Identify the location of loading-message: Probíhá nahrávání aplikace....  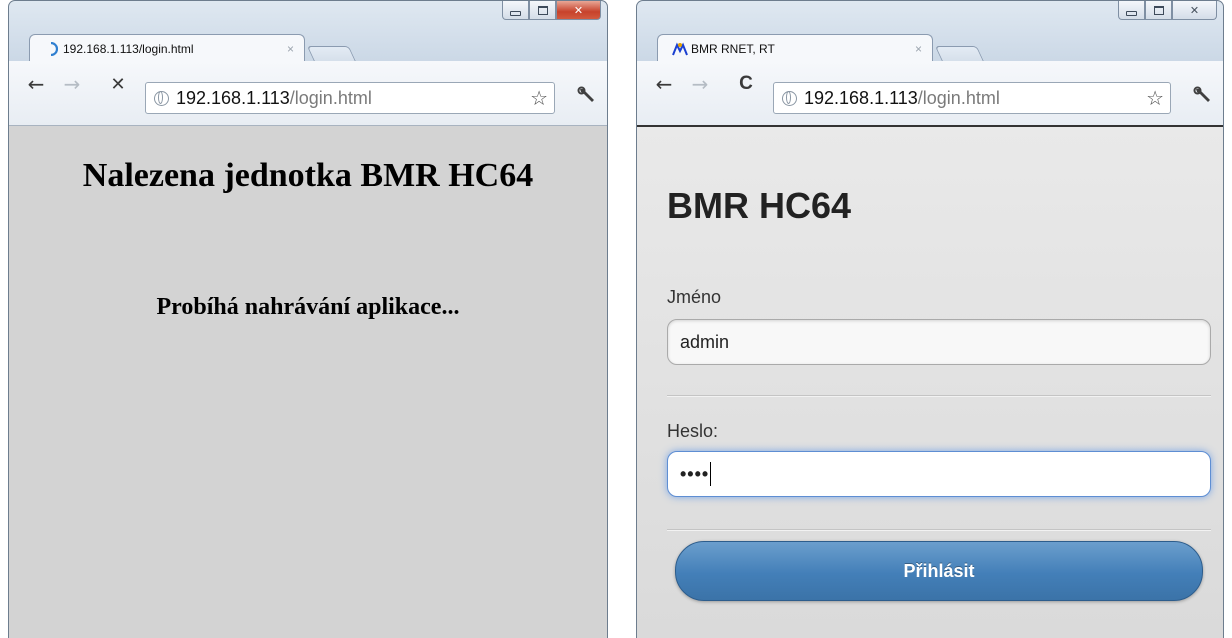
(308, 307).